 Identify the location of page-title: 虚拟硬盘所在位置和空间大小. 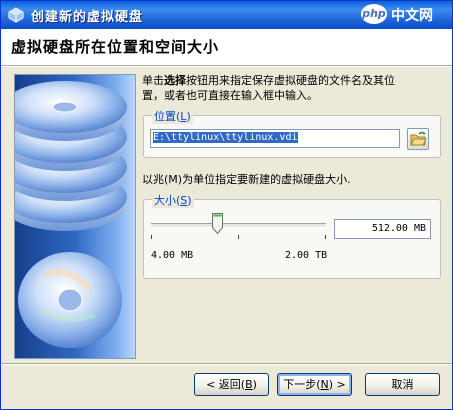
(115, 47).